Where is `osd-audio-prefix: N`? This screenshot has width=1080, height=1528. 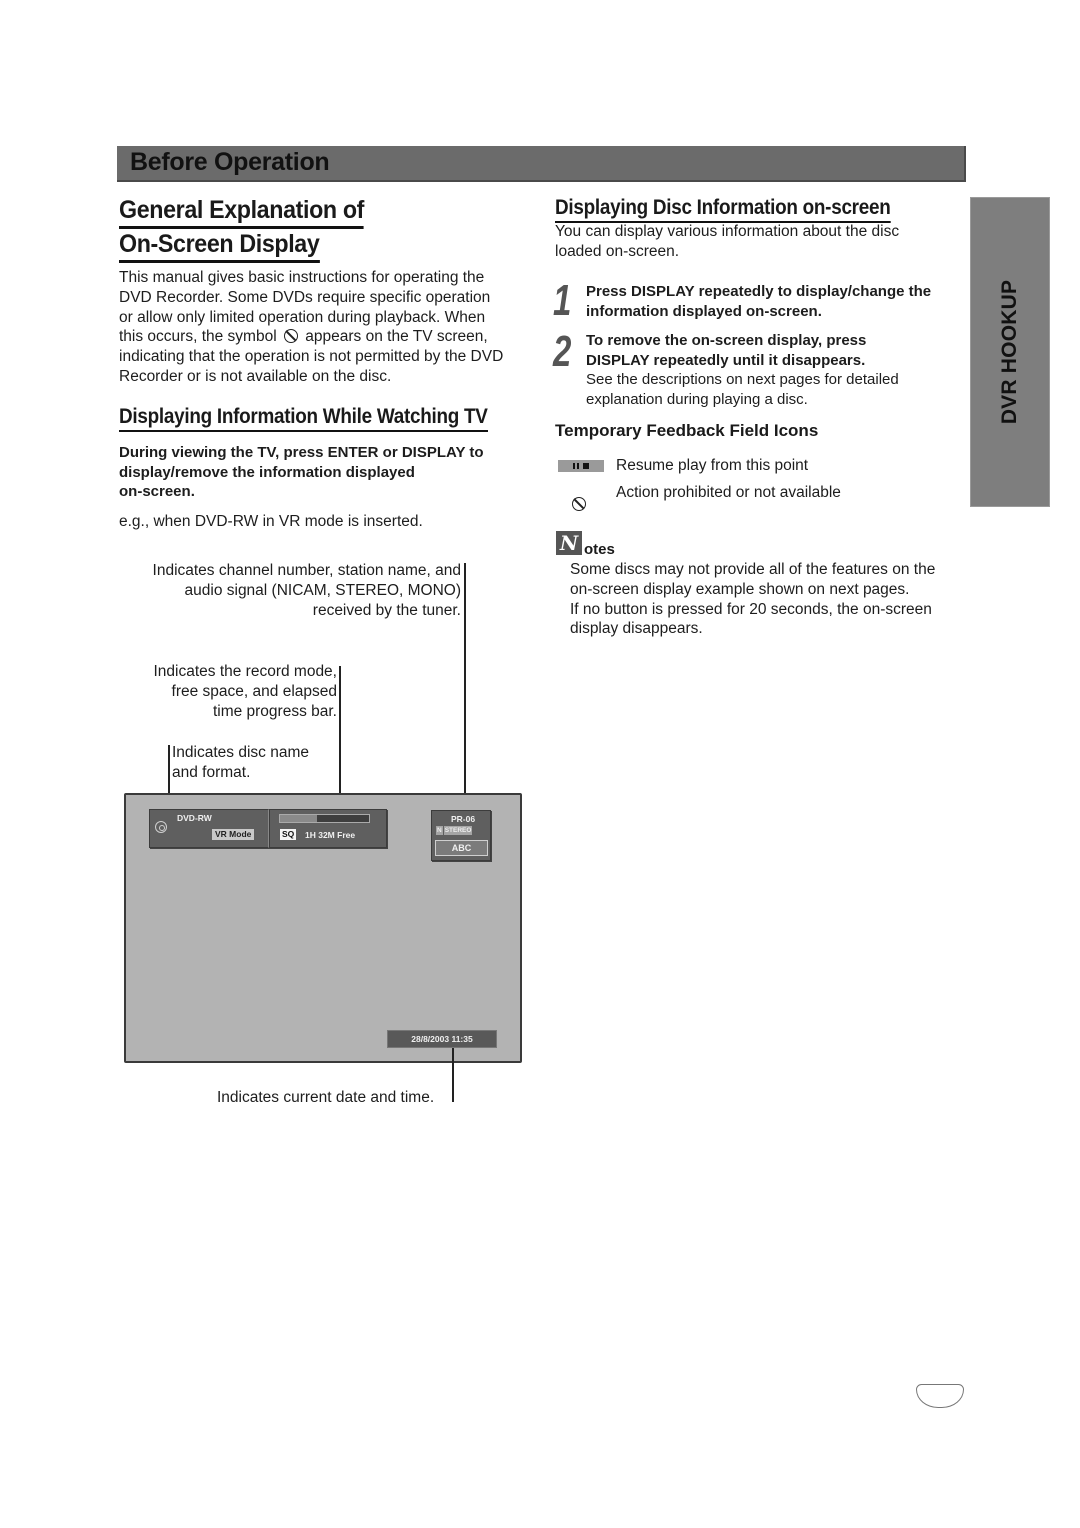 osd-audio-prefix: N is located at coordinates (439, 830).